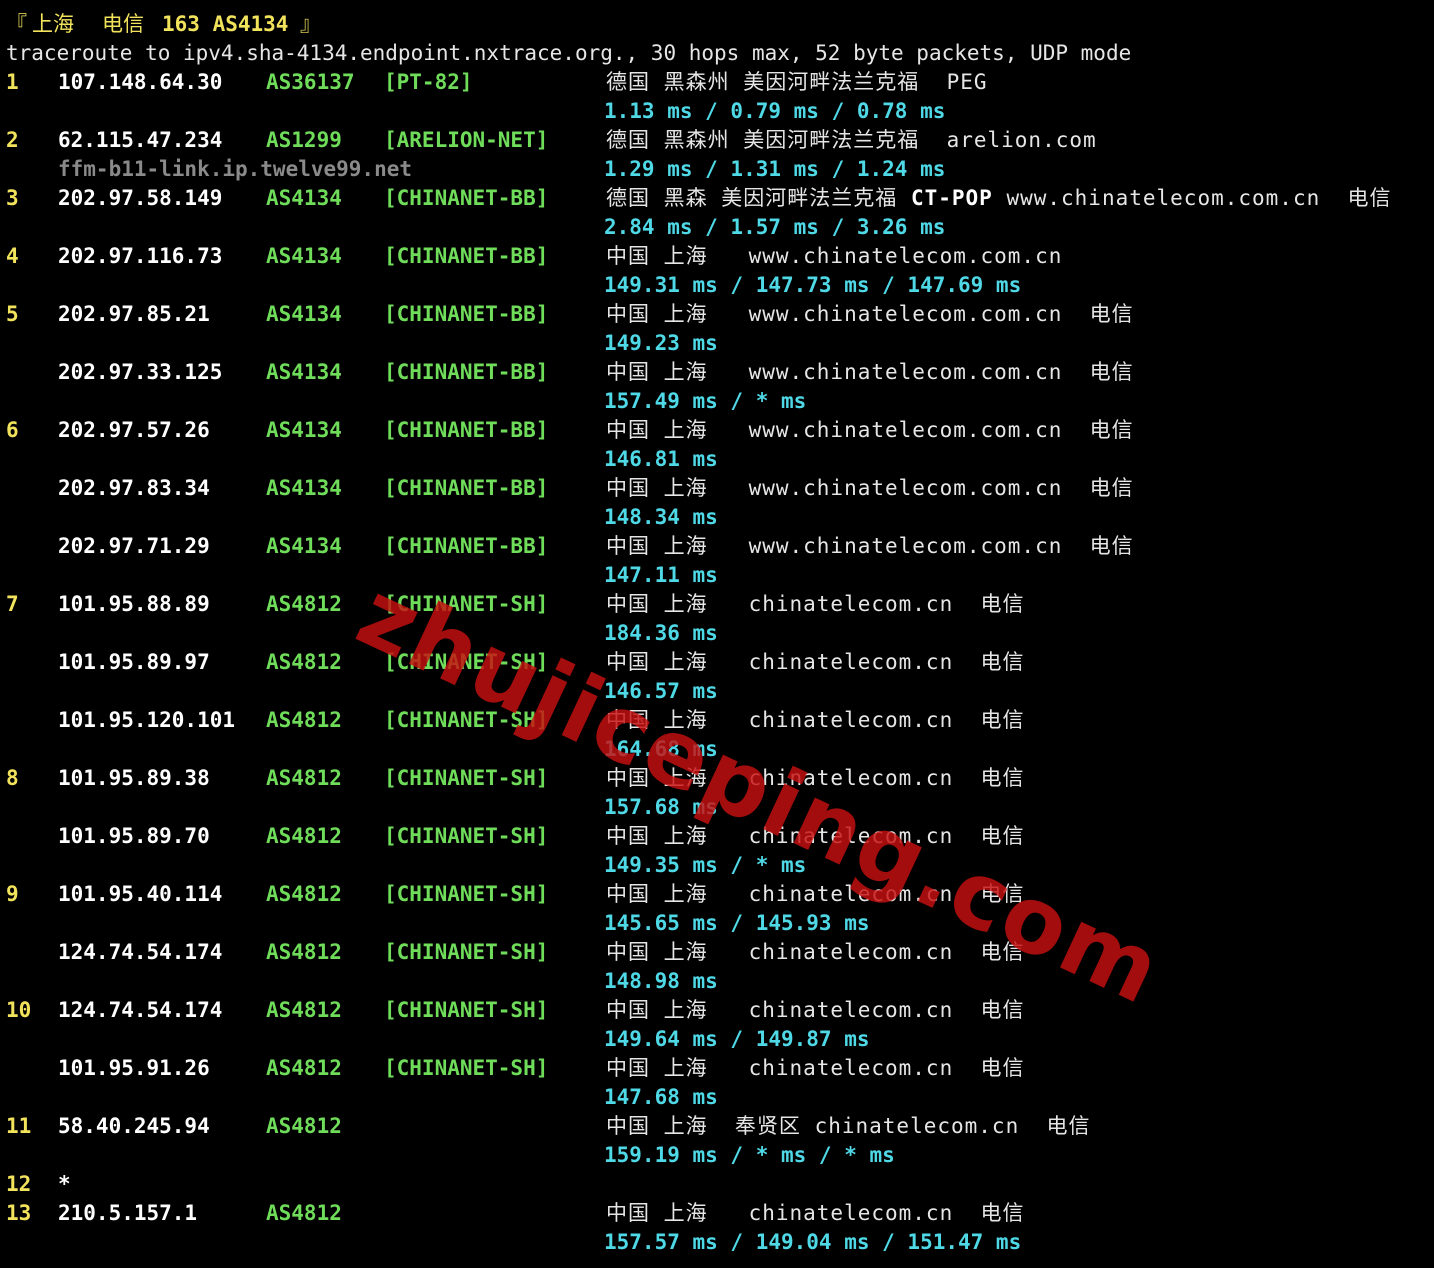  What do you see at coordinates (140, 894) in the screenshot?
I see `hop-ip: 101.95.40.114` at bounding box center [140, 894].